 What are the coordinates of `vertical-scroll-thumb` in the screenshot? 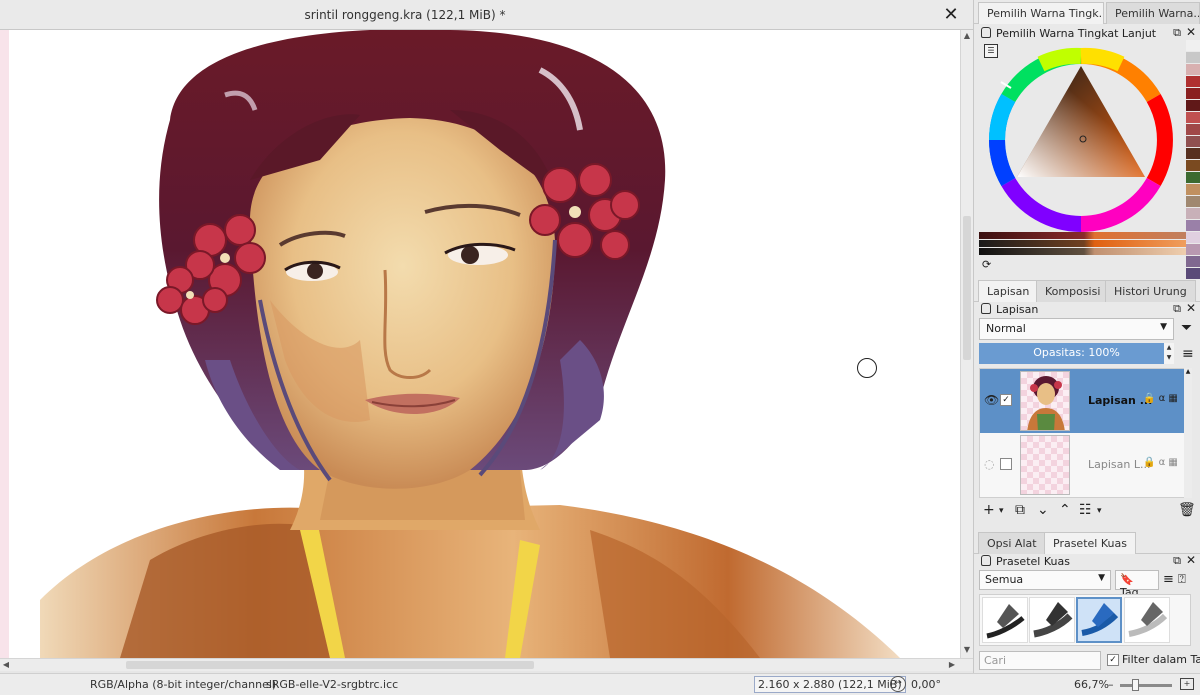 It's located at (967, 288).